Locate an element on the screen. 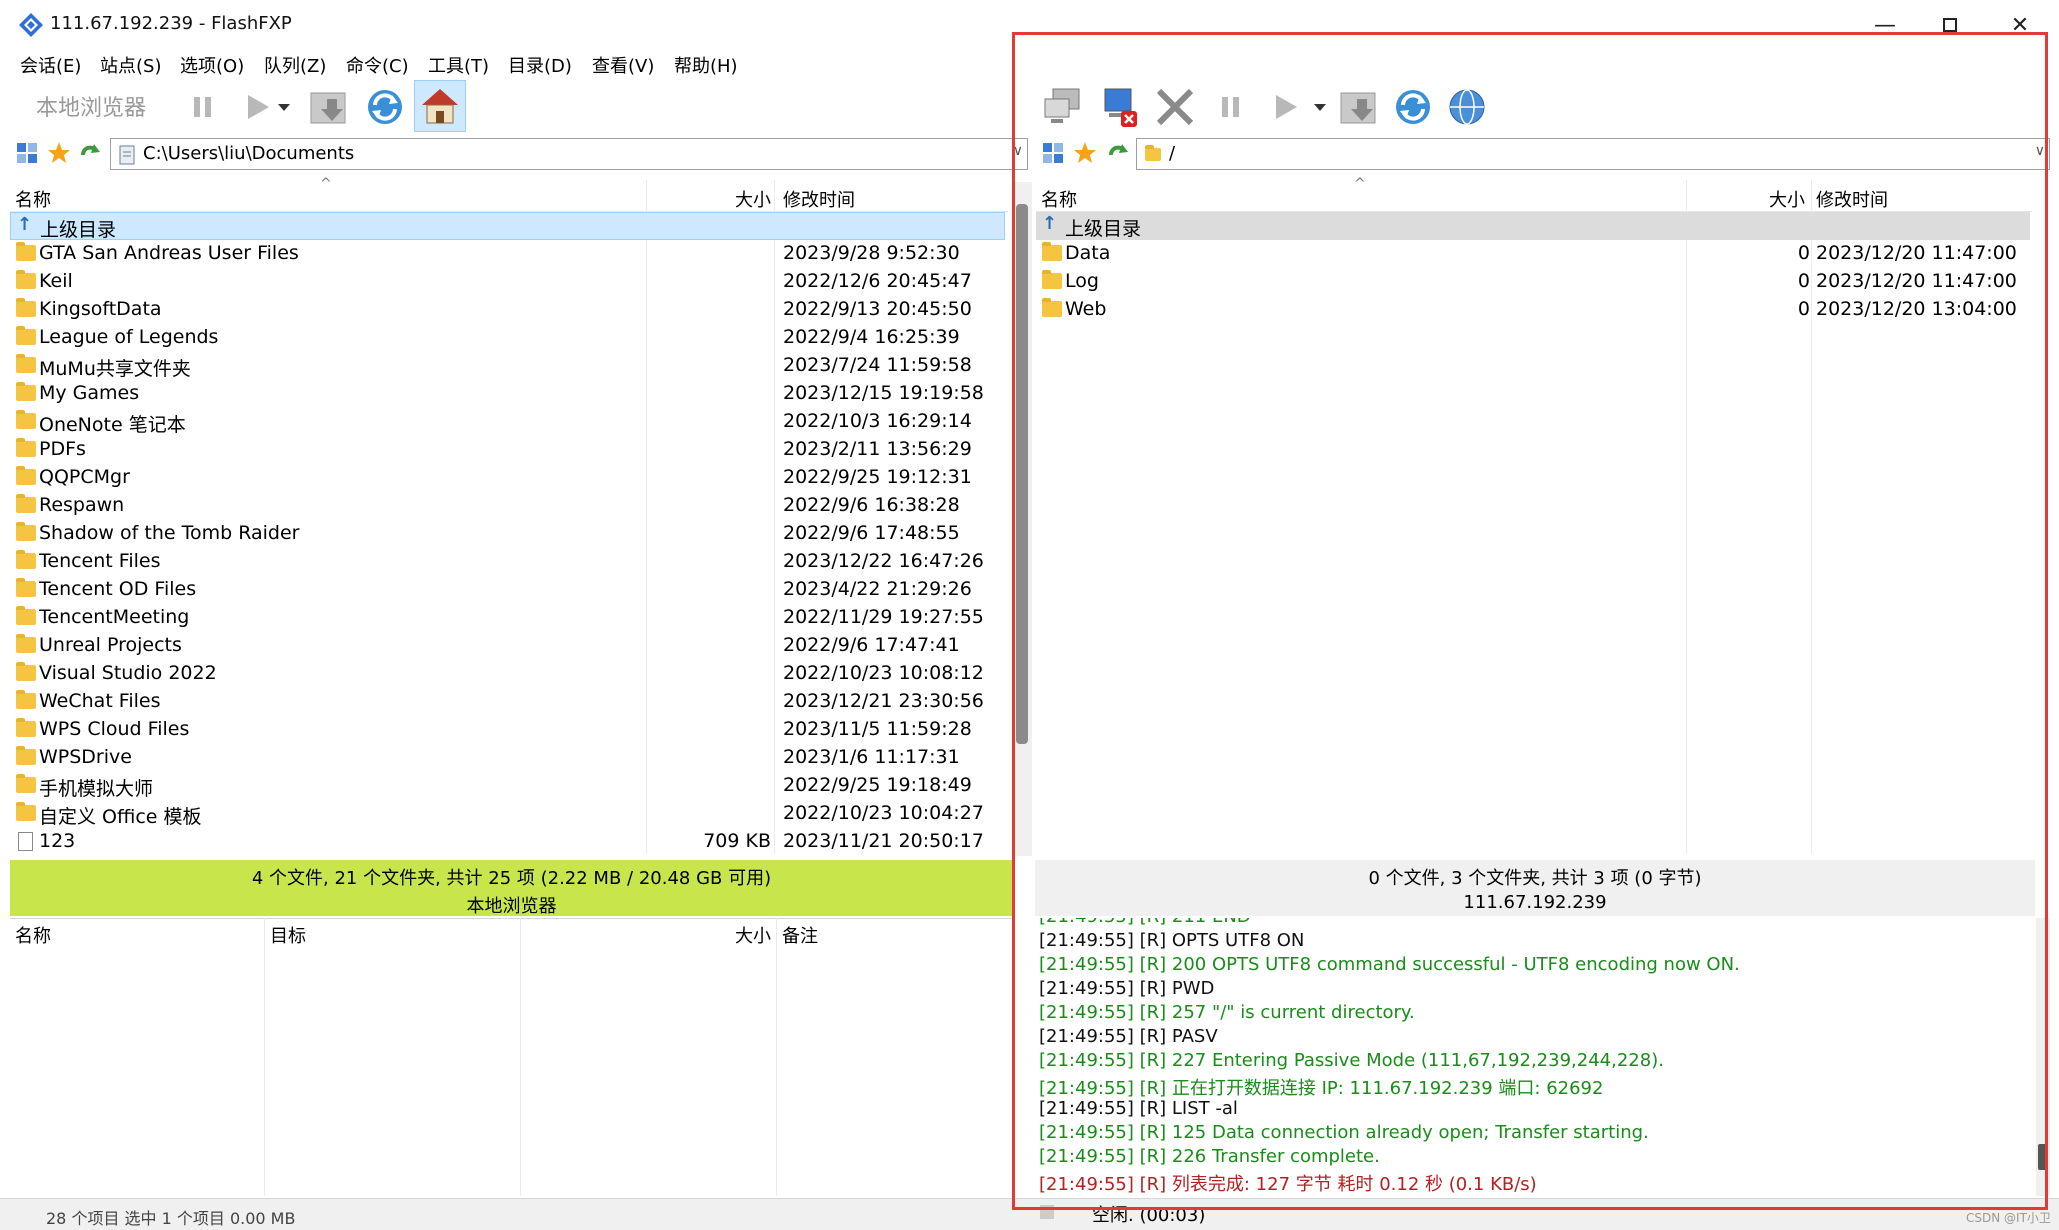  list-item: 手机模拟大师 2022/9/25 19:18:49 is located at coordinates (507, 786).